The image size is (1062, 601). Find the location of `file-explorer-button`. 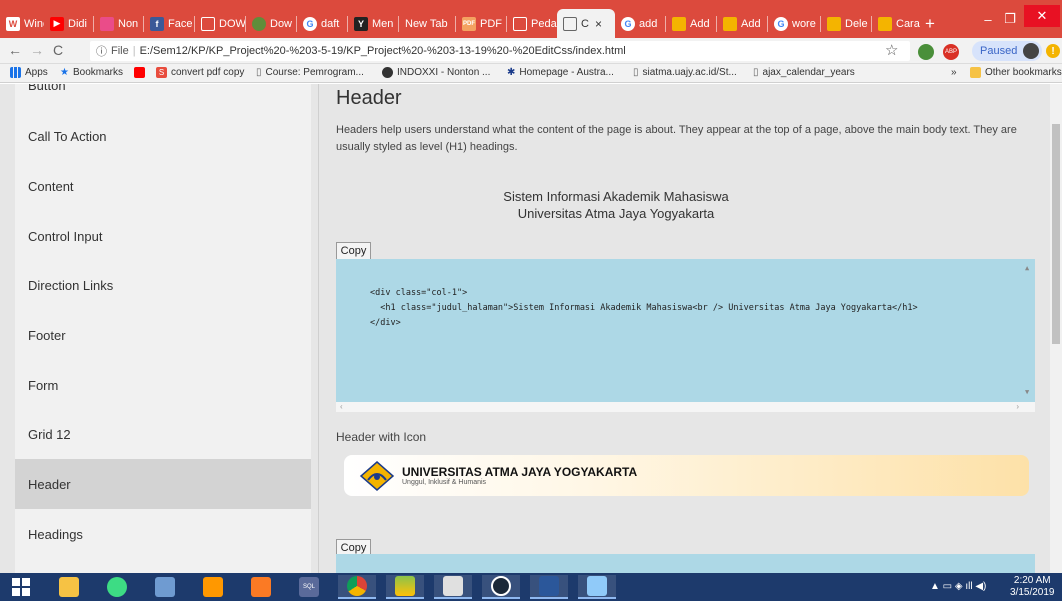

file-explorer-button is located at coordinates (69, 587).